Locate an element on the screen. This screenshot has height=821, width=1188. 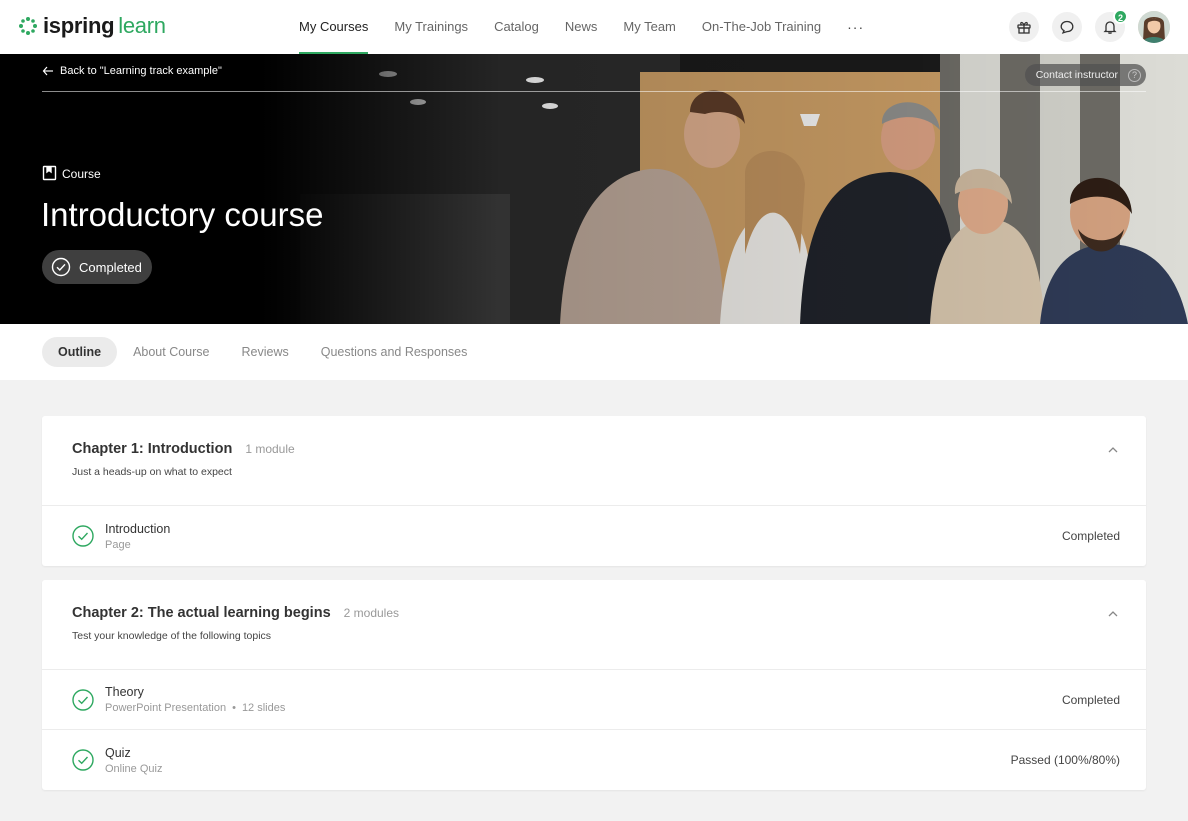
check-circle-icon is located at coordinates (61, 267).